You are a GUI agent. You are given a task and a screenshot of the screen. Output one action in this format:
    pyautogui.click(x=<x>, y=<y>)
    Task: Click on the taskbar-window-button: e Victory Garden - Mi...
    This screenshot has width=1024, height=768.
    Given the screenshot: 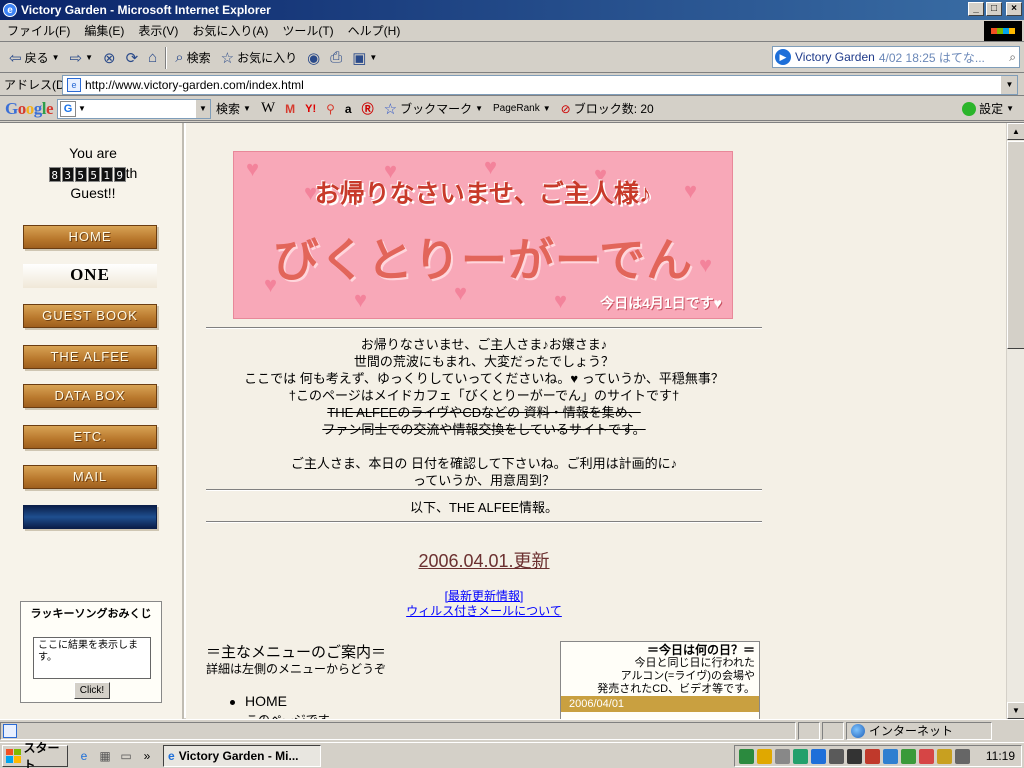 What is the action you would take?
    pyautogui.click(x=242, y=755)
    